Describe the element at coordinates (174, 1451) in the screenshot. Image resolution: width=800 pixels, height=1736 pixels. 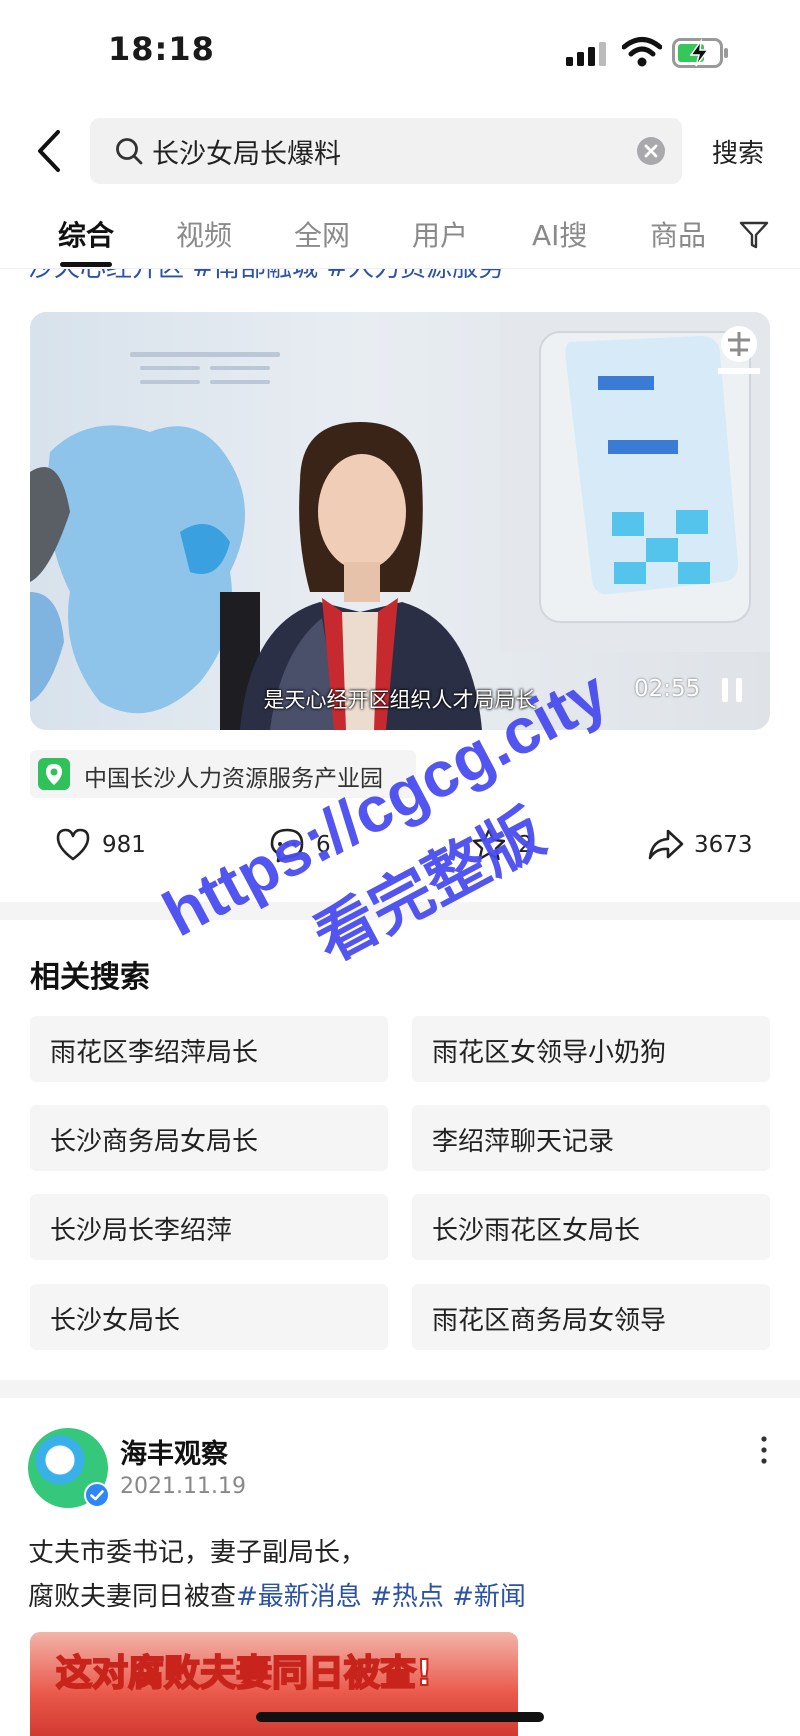
I see `author-name: 海丰观察` at that location.